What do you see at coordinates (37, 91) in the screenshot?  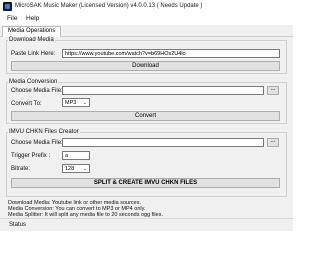 I see `conversion-choose-label: Choose Media File:` at bounding box center [37, 91].